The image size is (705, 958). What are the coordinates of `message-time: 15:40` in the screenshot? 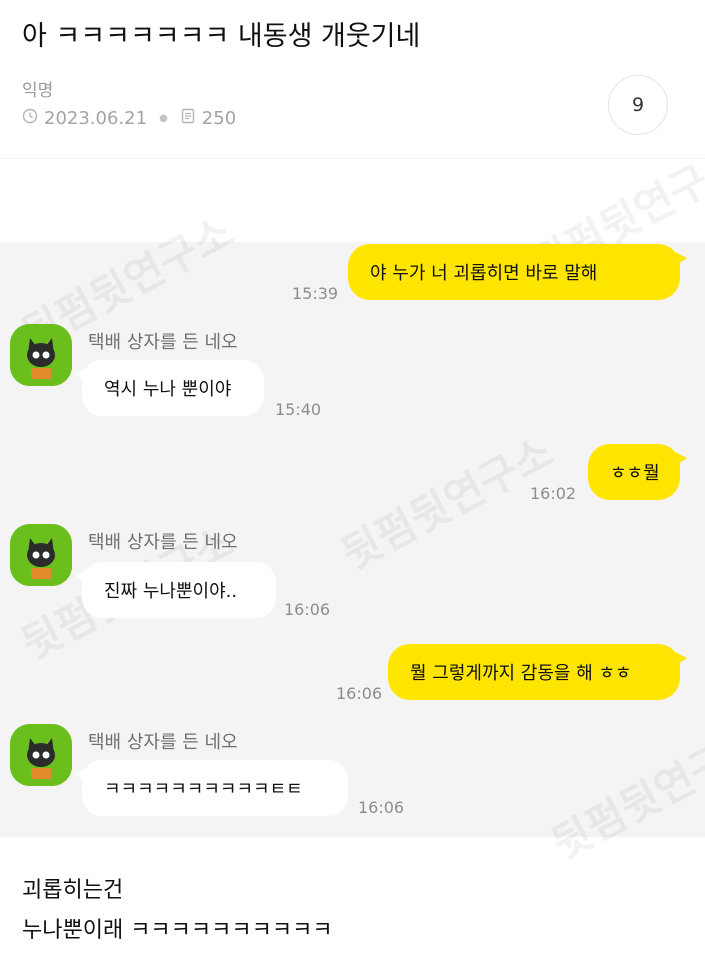 It's located at (298, 409).